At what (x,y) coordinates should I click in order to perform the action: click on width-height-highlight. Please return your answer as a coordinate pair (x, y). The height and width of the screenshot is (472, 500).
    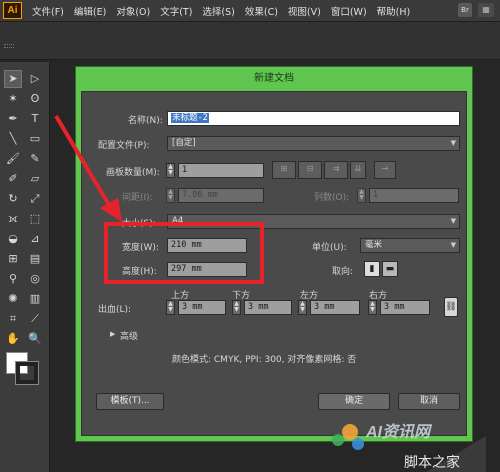
    Looking at the image, I should click on (184, 253).